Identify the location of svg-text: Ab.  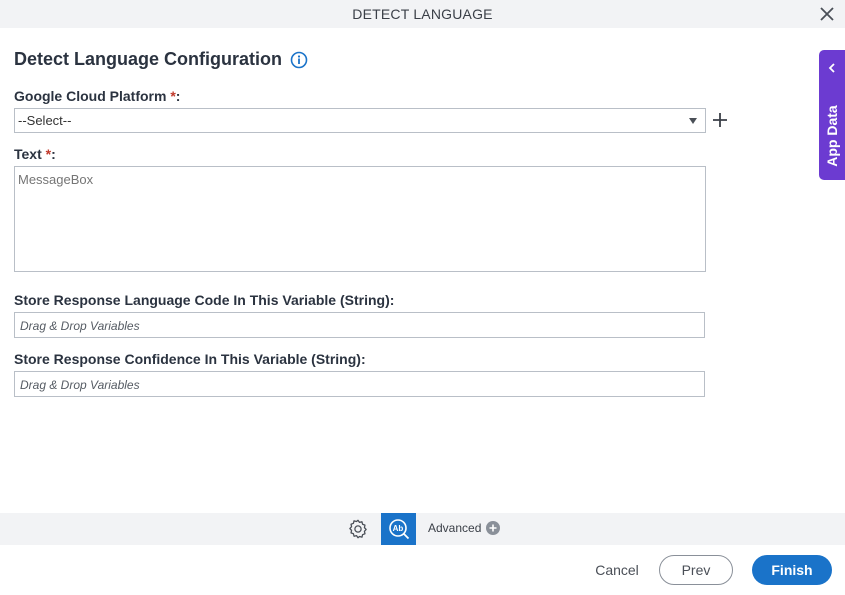
(397, 528).